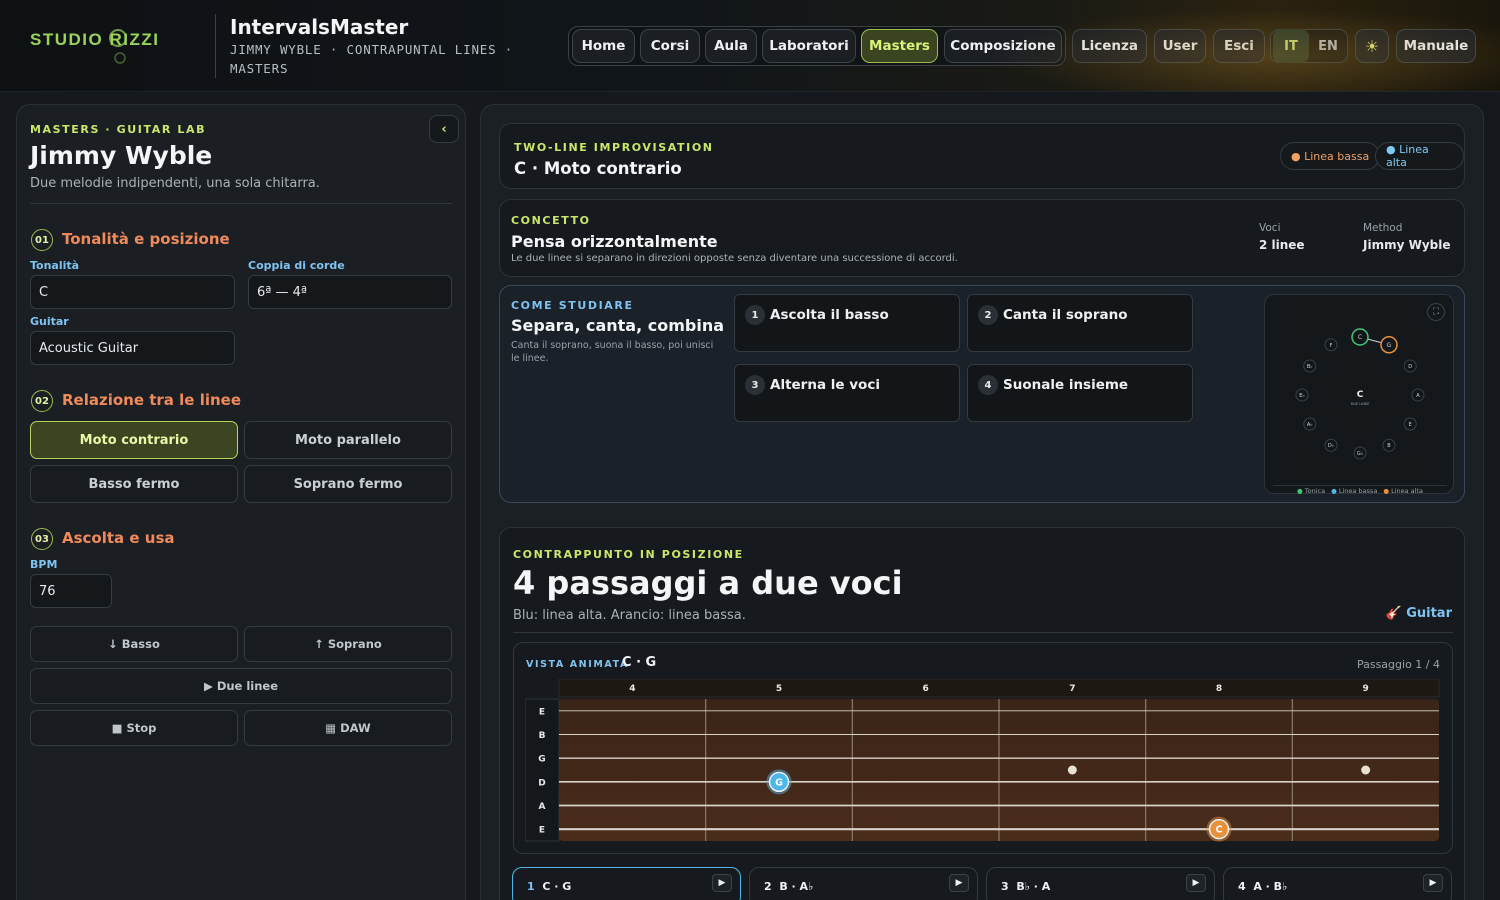 This screenshot has width=1500, height=900. I want to click on panel-title: Jimmy Wyble, so click(121, 155).